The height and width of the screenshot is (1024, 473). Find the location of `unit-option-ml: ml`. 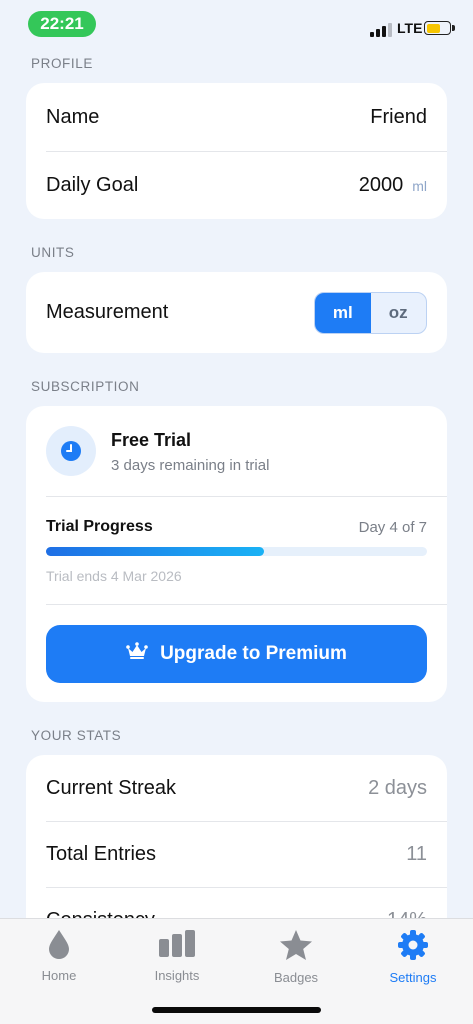

unit-option-ml: ml is located at coordinates (343, 312).